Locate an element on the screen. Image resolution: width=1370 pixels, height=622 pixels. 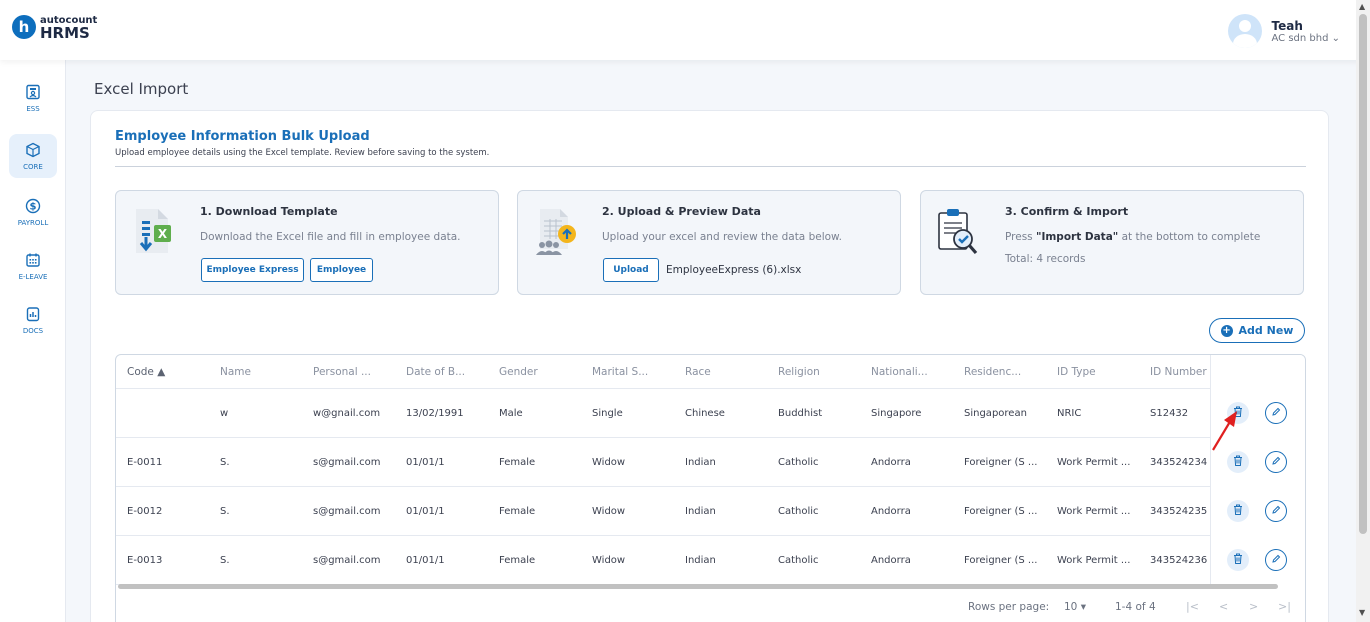
cell-name: w is located at coordinates (224, 413).